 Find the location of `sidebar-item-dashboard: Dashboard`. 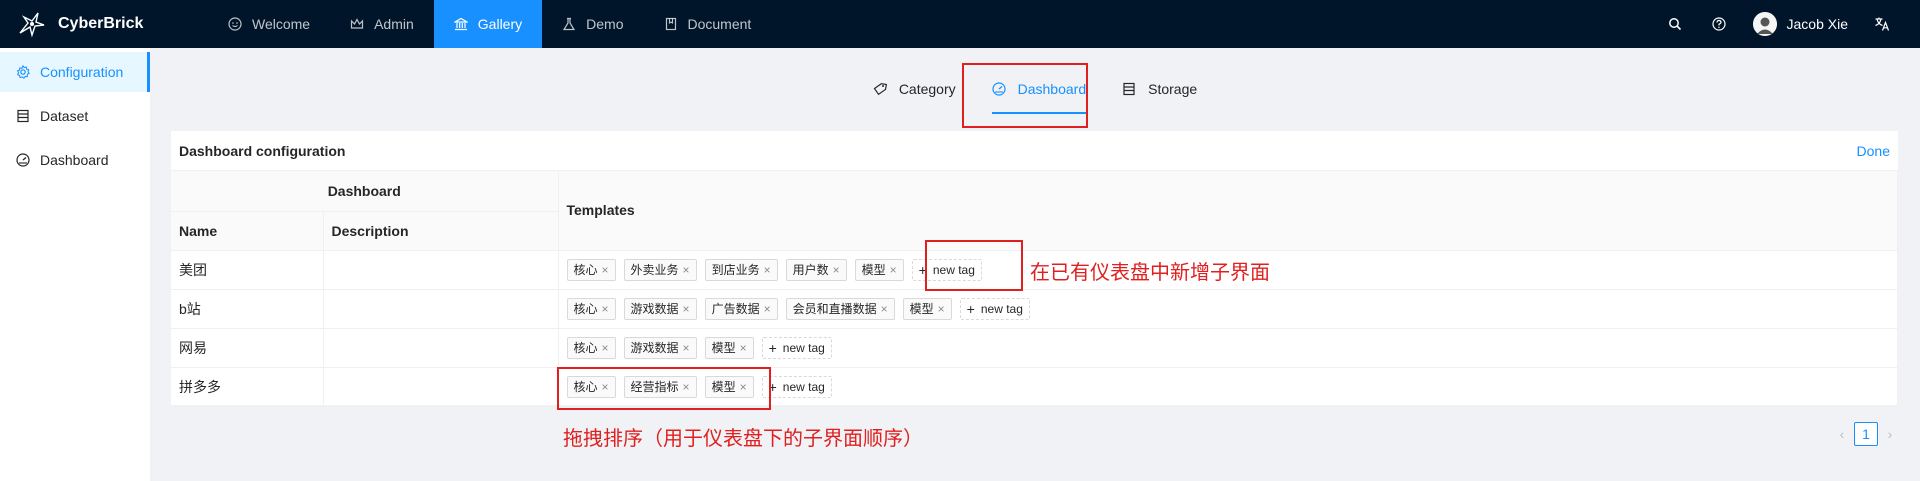

sidebar-item-dashboard: Dashboard is located at coordinates (75, 160).